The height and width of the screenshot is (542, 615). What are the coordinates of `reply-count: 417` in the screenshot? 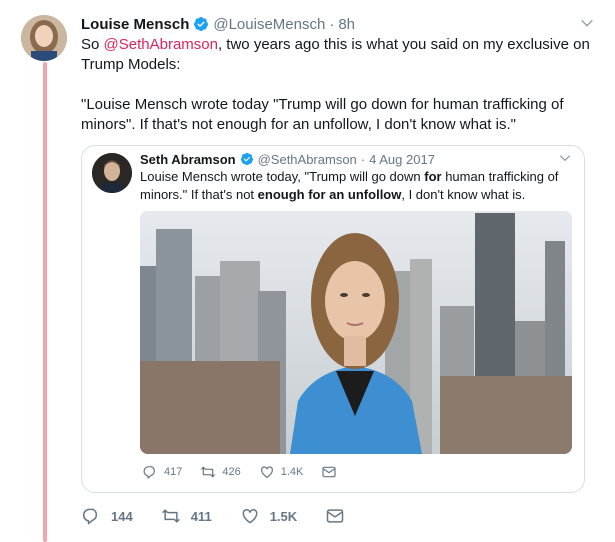 It's located at (173, 472).